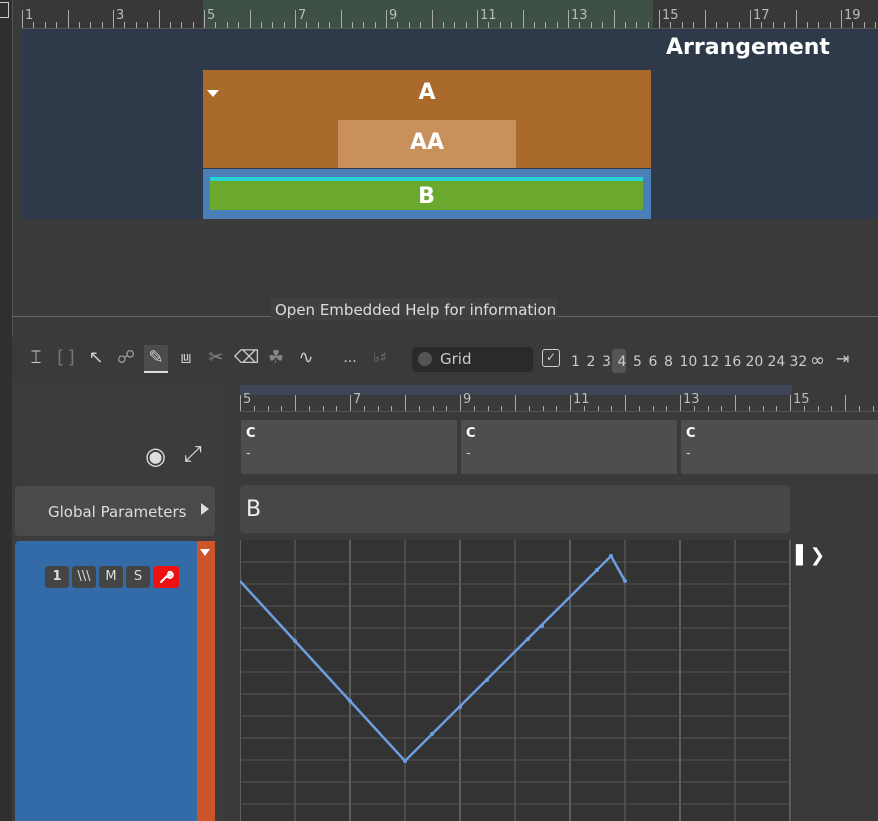 Image resolution: width=878 pixels, height=821 pixels. What do you see at coordinates (427, 144) in the screenshot?
I see `clip-aa: AA` at bounding box center [427, 144].